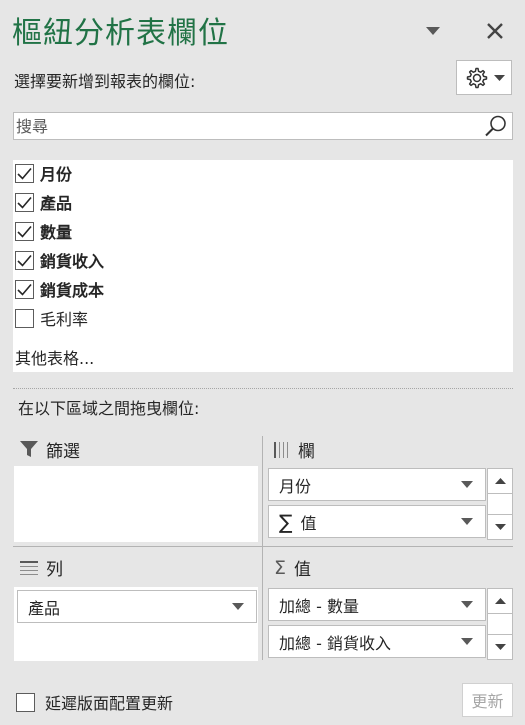 The image size is (525, 725). Describe the element at coordinates (56, 174) in the screenshot. I see `field-label: 月份` at that location.